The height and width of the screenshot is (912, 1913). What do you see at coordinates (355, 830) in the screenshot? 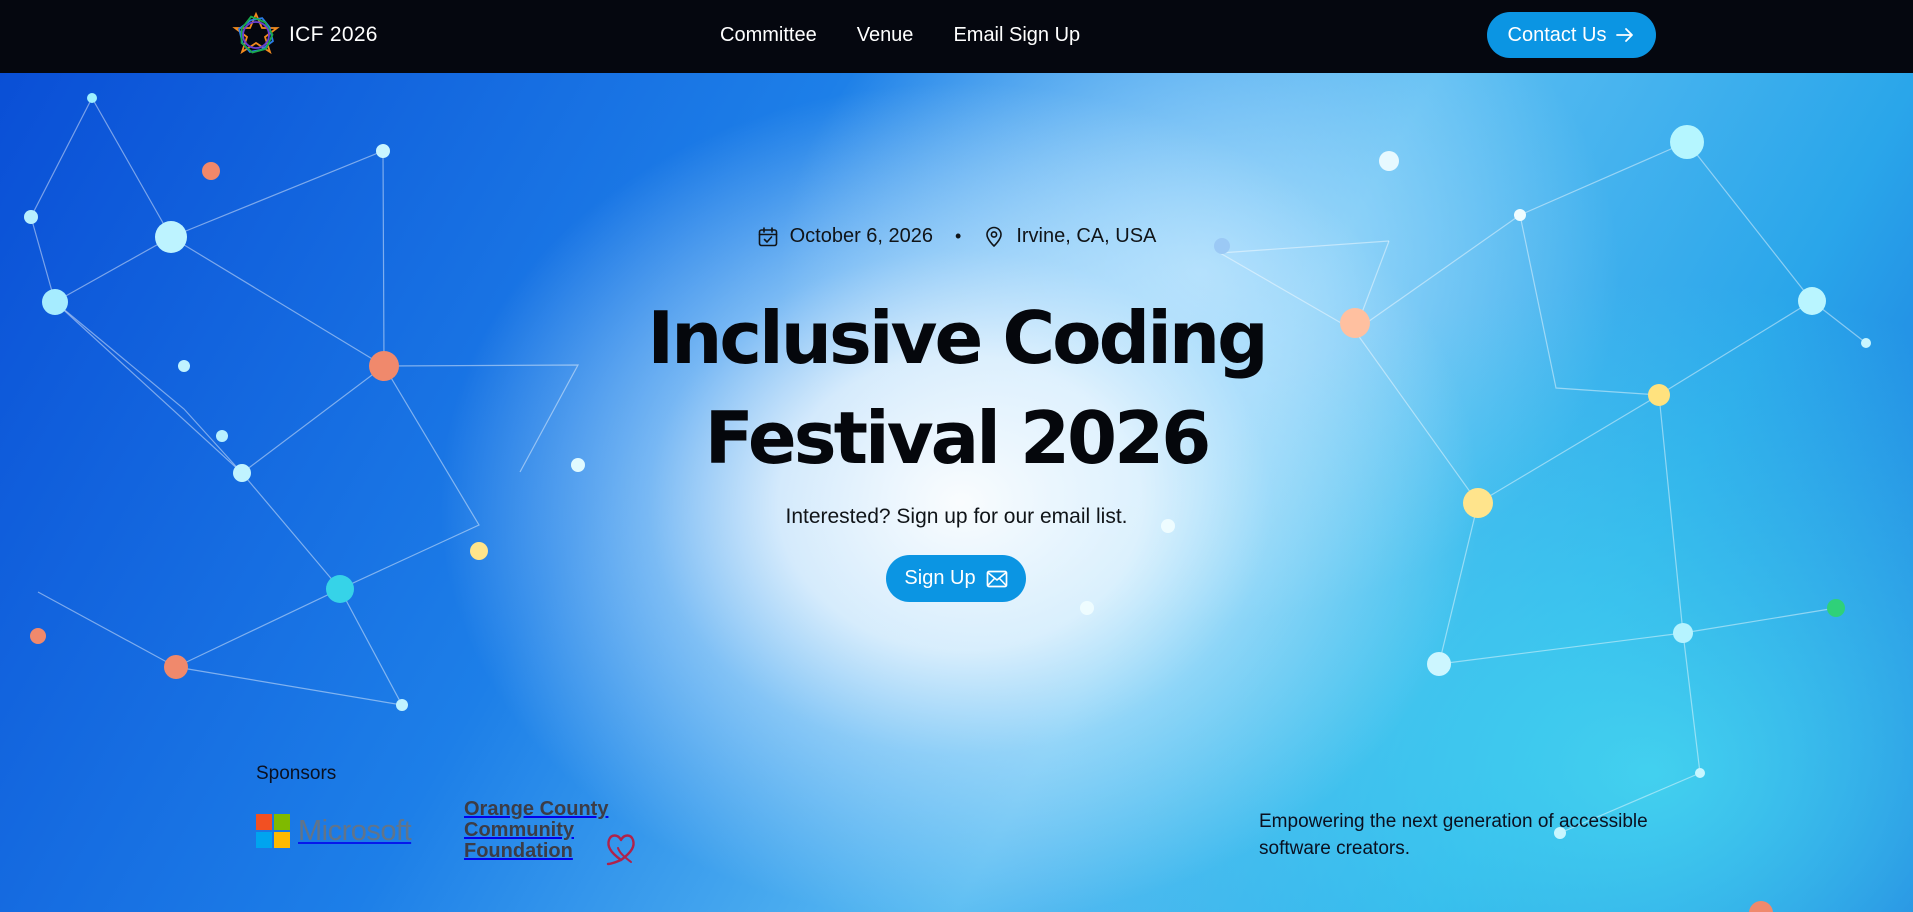
I see `microsoft-wordmark: Microsoft` at bounding box center [355, 830].